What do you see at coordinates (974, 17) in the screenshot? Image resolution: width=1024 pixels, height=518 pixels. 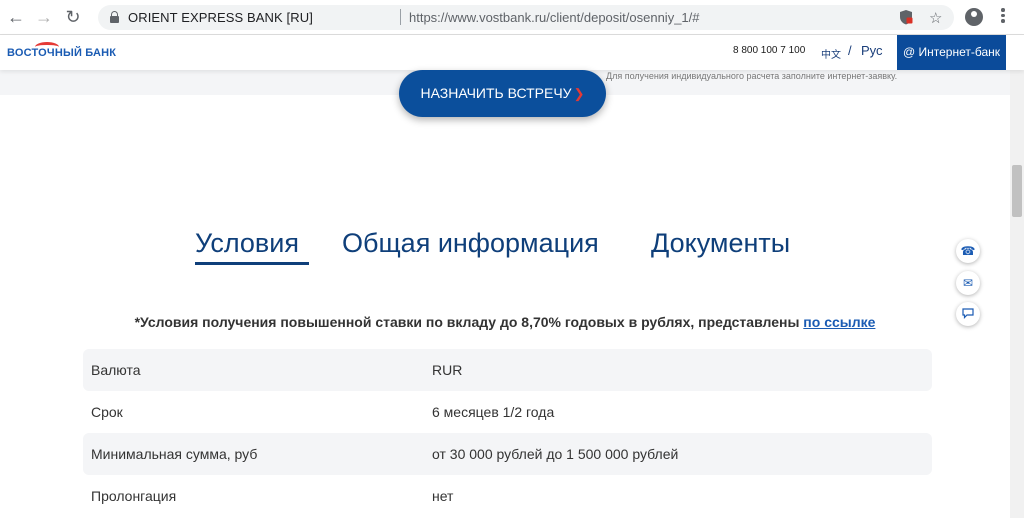 I see `profile-icon` at bounding box center [974, 17].